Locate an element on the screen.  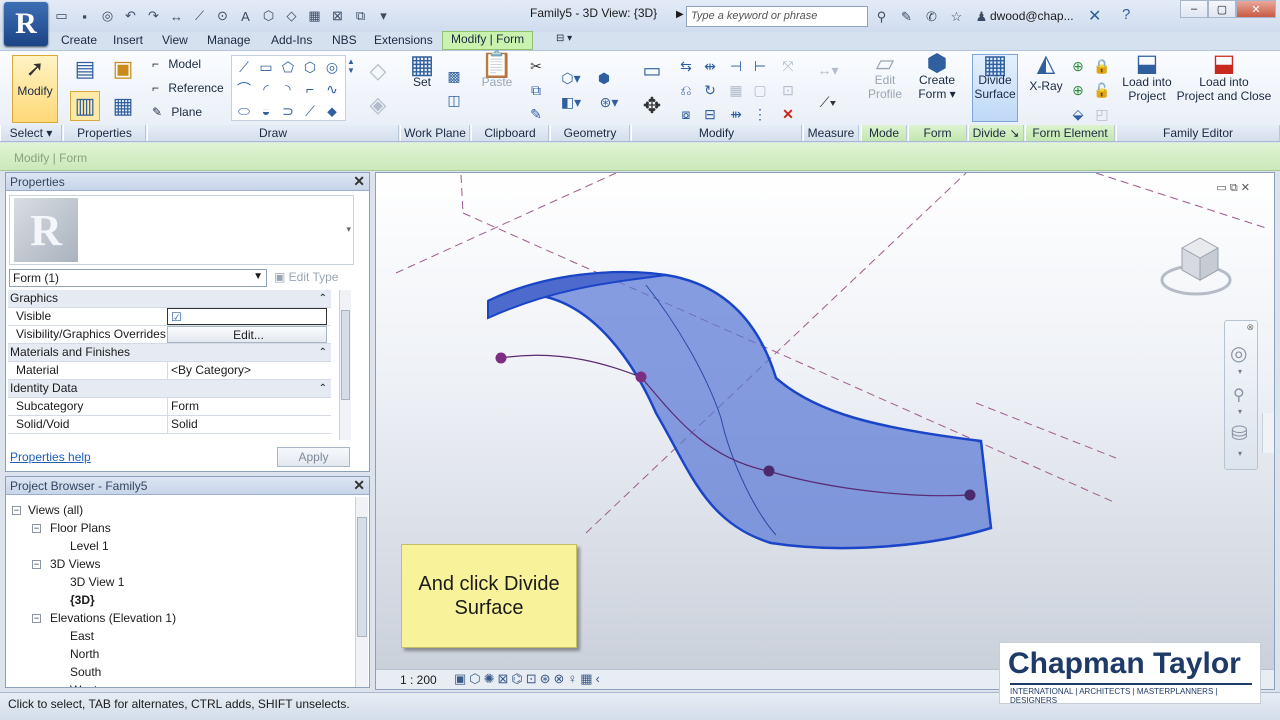
panel-geometry: Geometry is located at coordinates (590, 133).